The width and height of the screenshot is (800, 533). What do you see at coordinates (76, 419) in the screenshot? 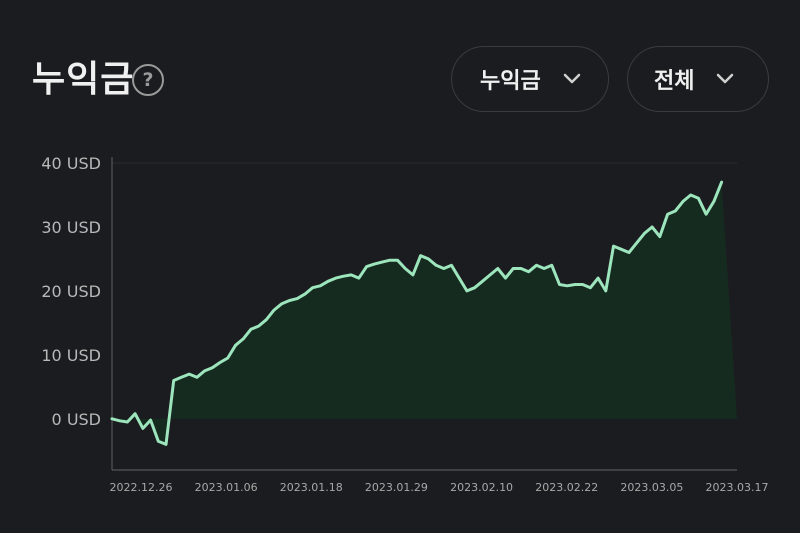
I see `y-tick-label: 0 USD` at bounding box center [76, 419].